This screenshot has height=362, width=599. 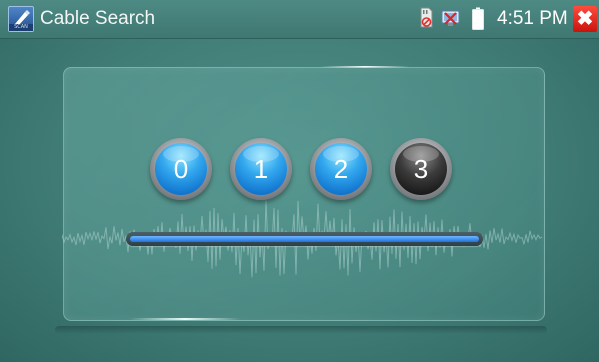 I want to click on step-label: 3, so click(x=421, y=168).